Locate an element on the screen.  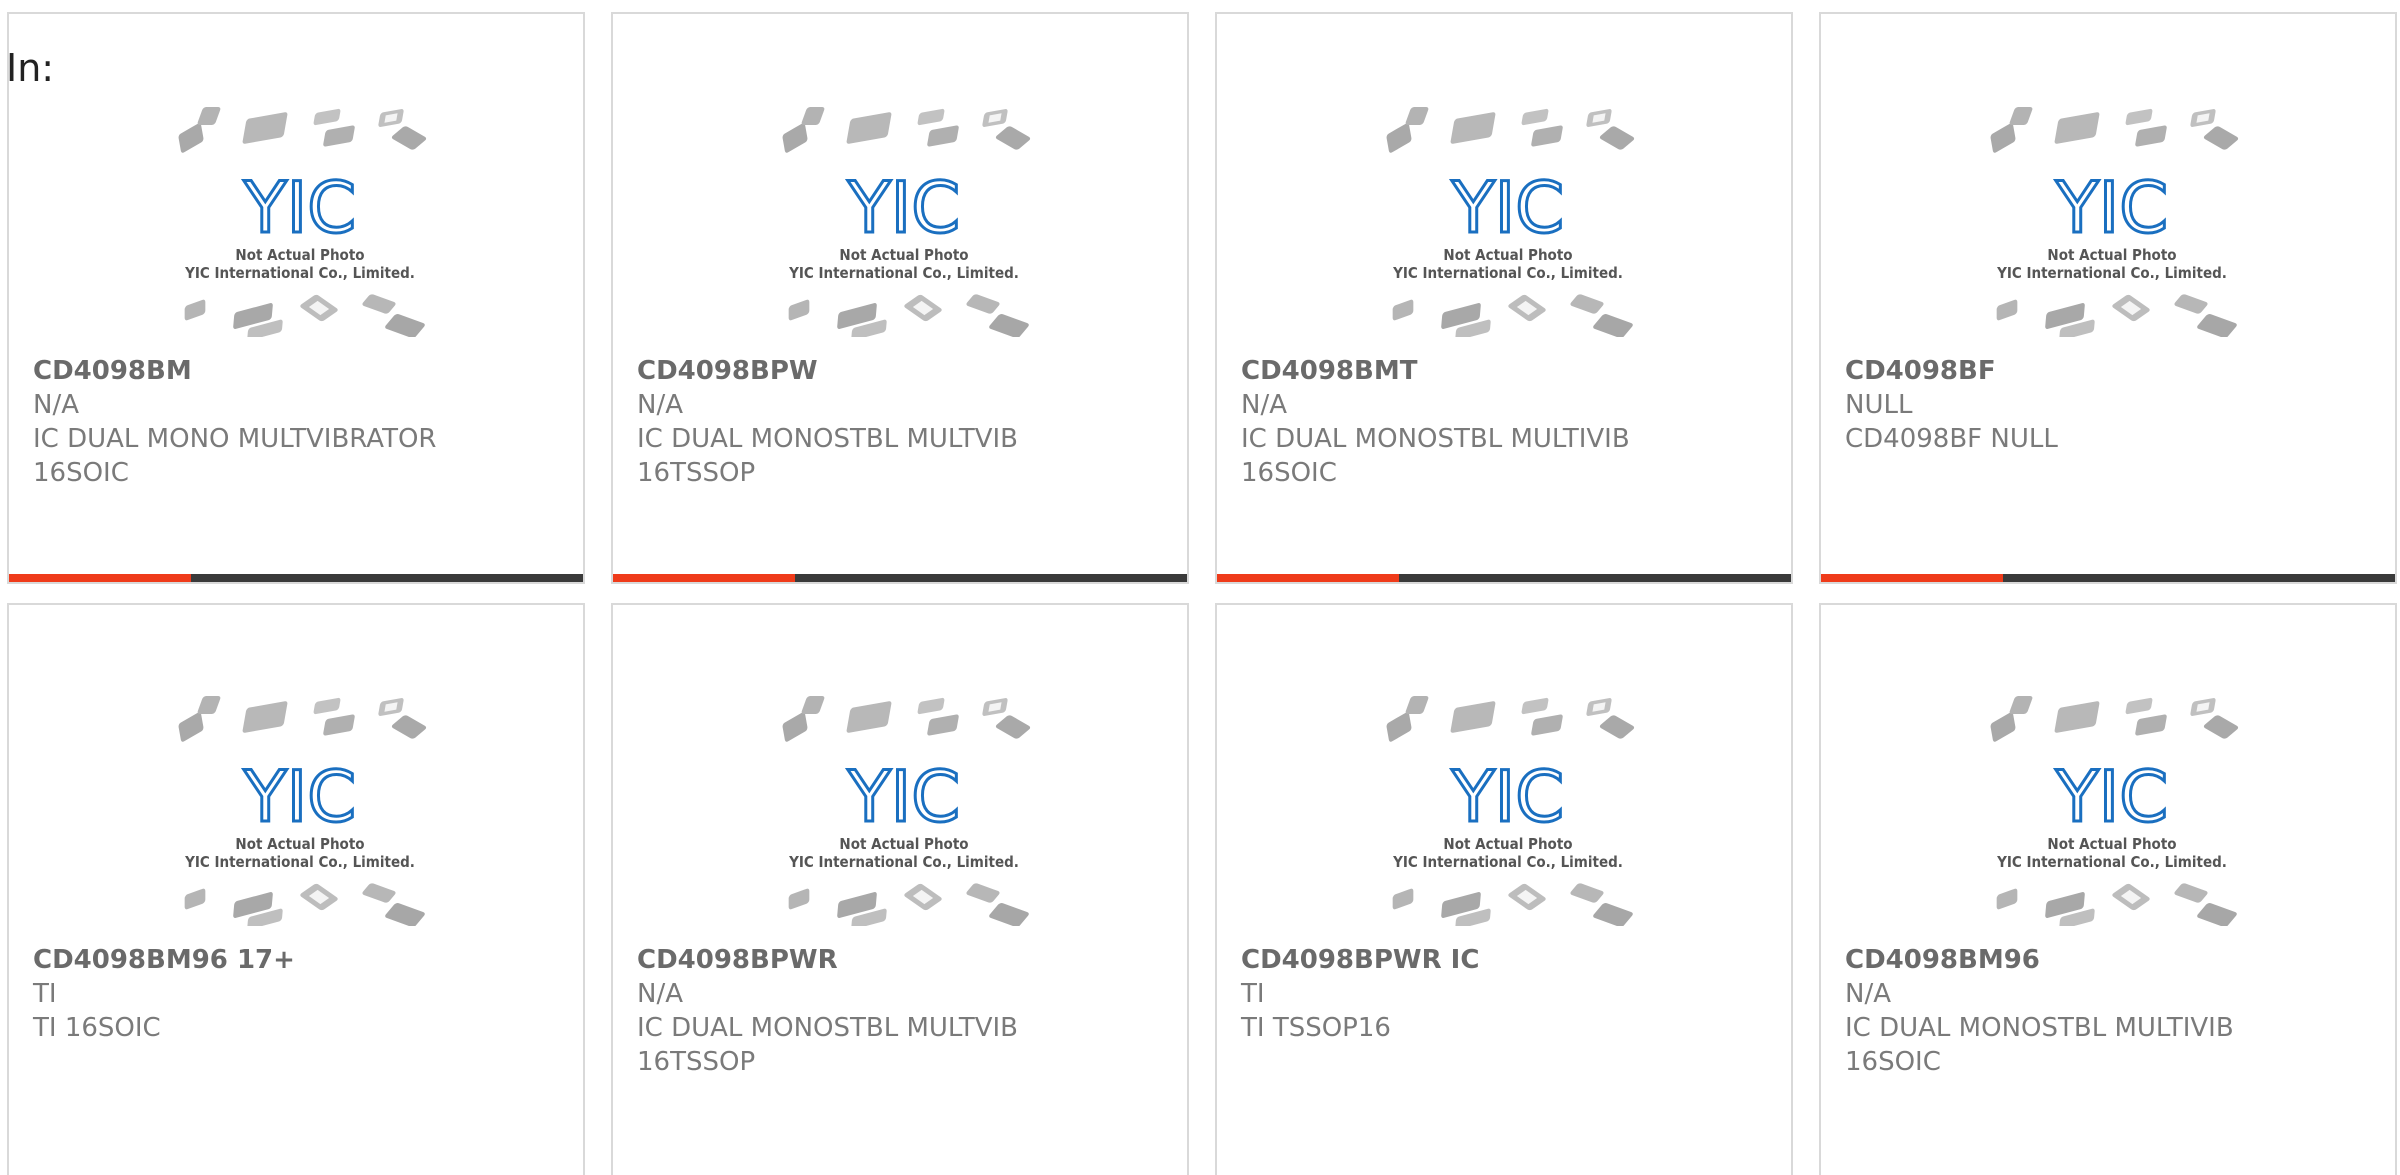
product-description: IC DUAL MONO MULTVIBRATOR is located at coordinates (235, 439).